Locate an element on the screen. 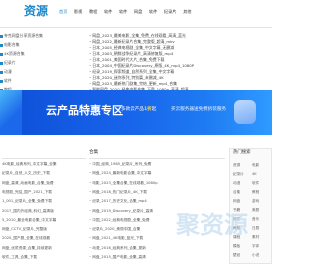 This screenshot has width=320, height=264. hot-search-item: 资源 is located at coordinates (241, 165).